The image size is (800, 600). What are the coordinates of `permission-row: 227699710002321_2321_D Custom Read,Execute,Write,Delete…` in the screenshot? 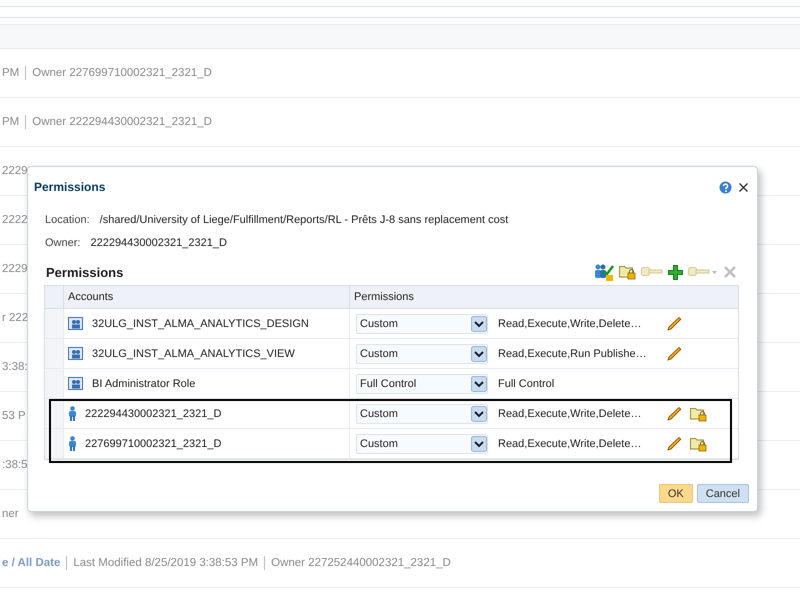 It's located at (391, 444).